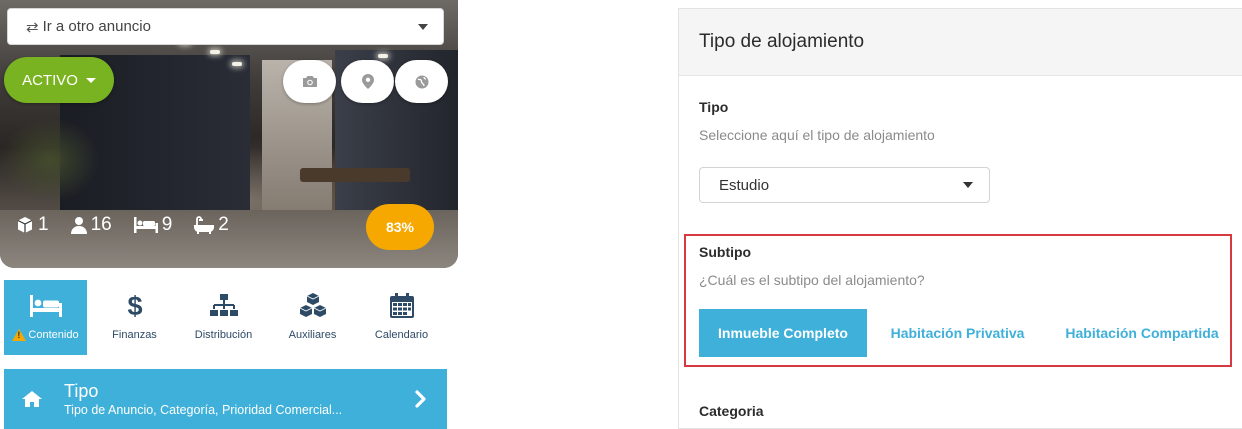 The height and width of the screenshot is (429, 1242). Describe the element at coordinates (1142, 333) in the screenshot. I see `subtipo-option-habitacion-compartida: Habitación Compartida` at that location.